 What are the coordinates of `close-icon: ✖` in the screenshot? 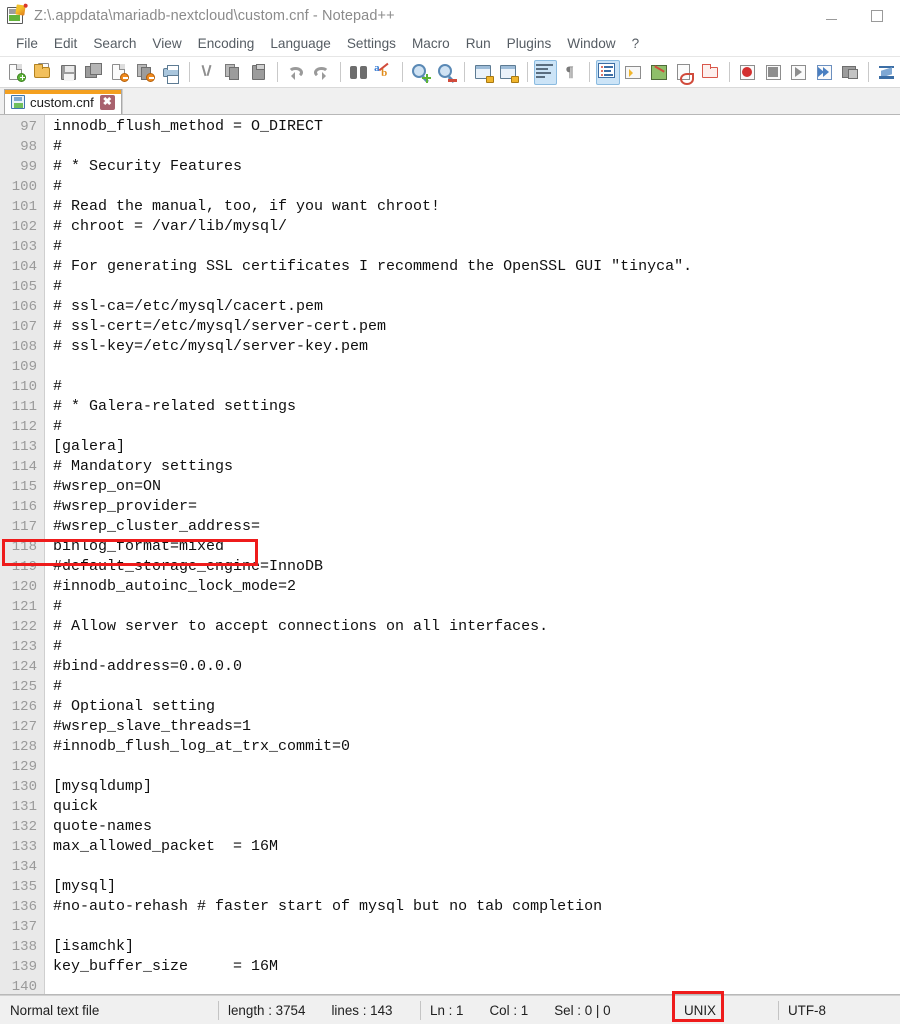 It's located at (107, 102).